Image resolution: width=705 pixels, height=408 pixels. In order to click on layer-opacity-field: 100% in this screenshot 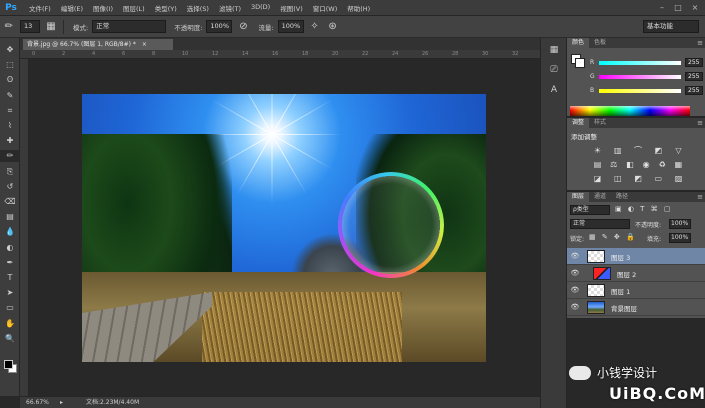, I will do `click(680, 224)`.